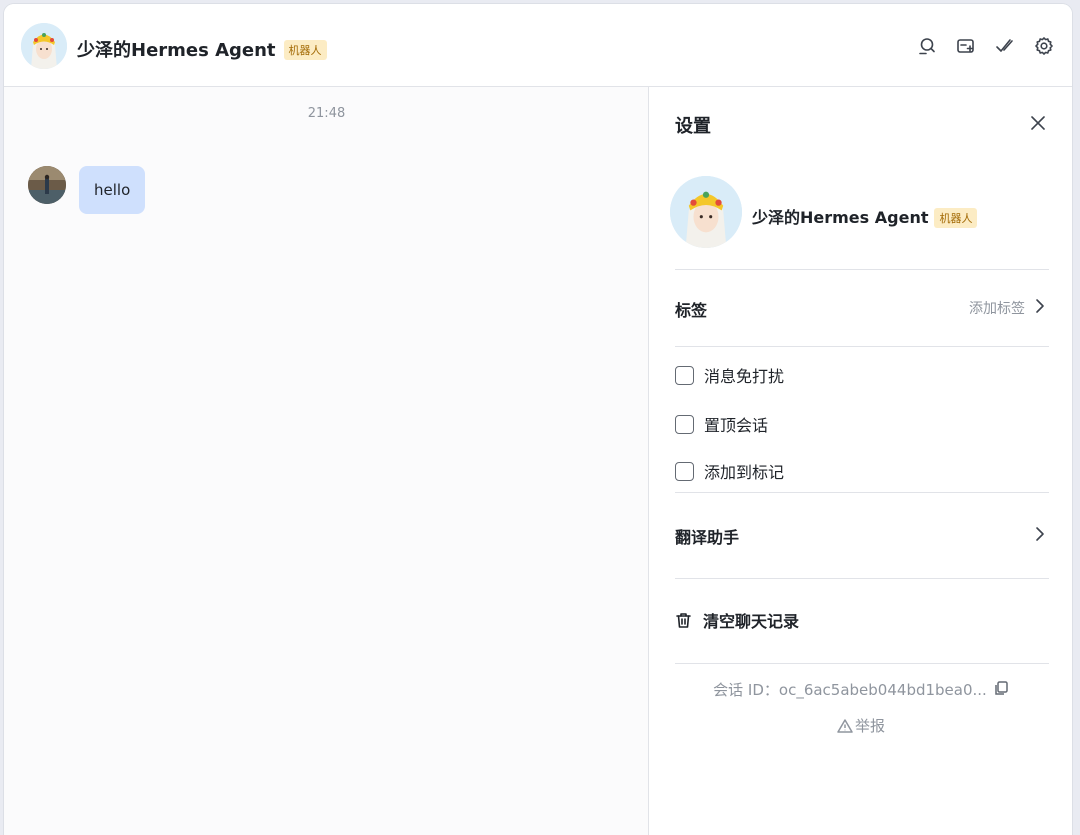  Describe the element at coordinates (326, 113) in the screenshot. I see `message-timestamp: 21:48` at that location.